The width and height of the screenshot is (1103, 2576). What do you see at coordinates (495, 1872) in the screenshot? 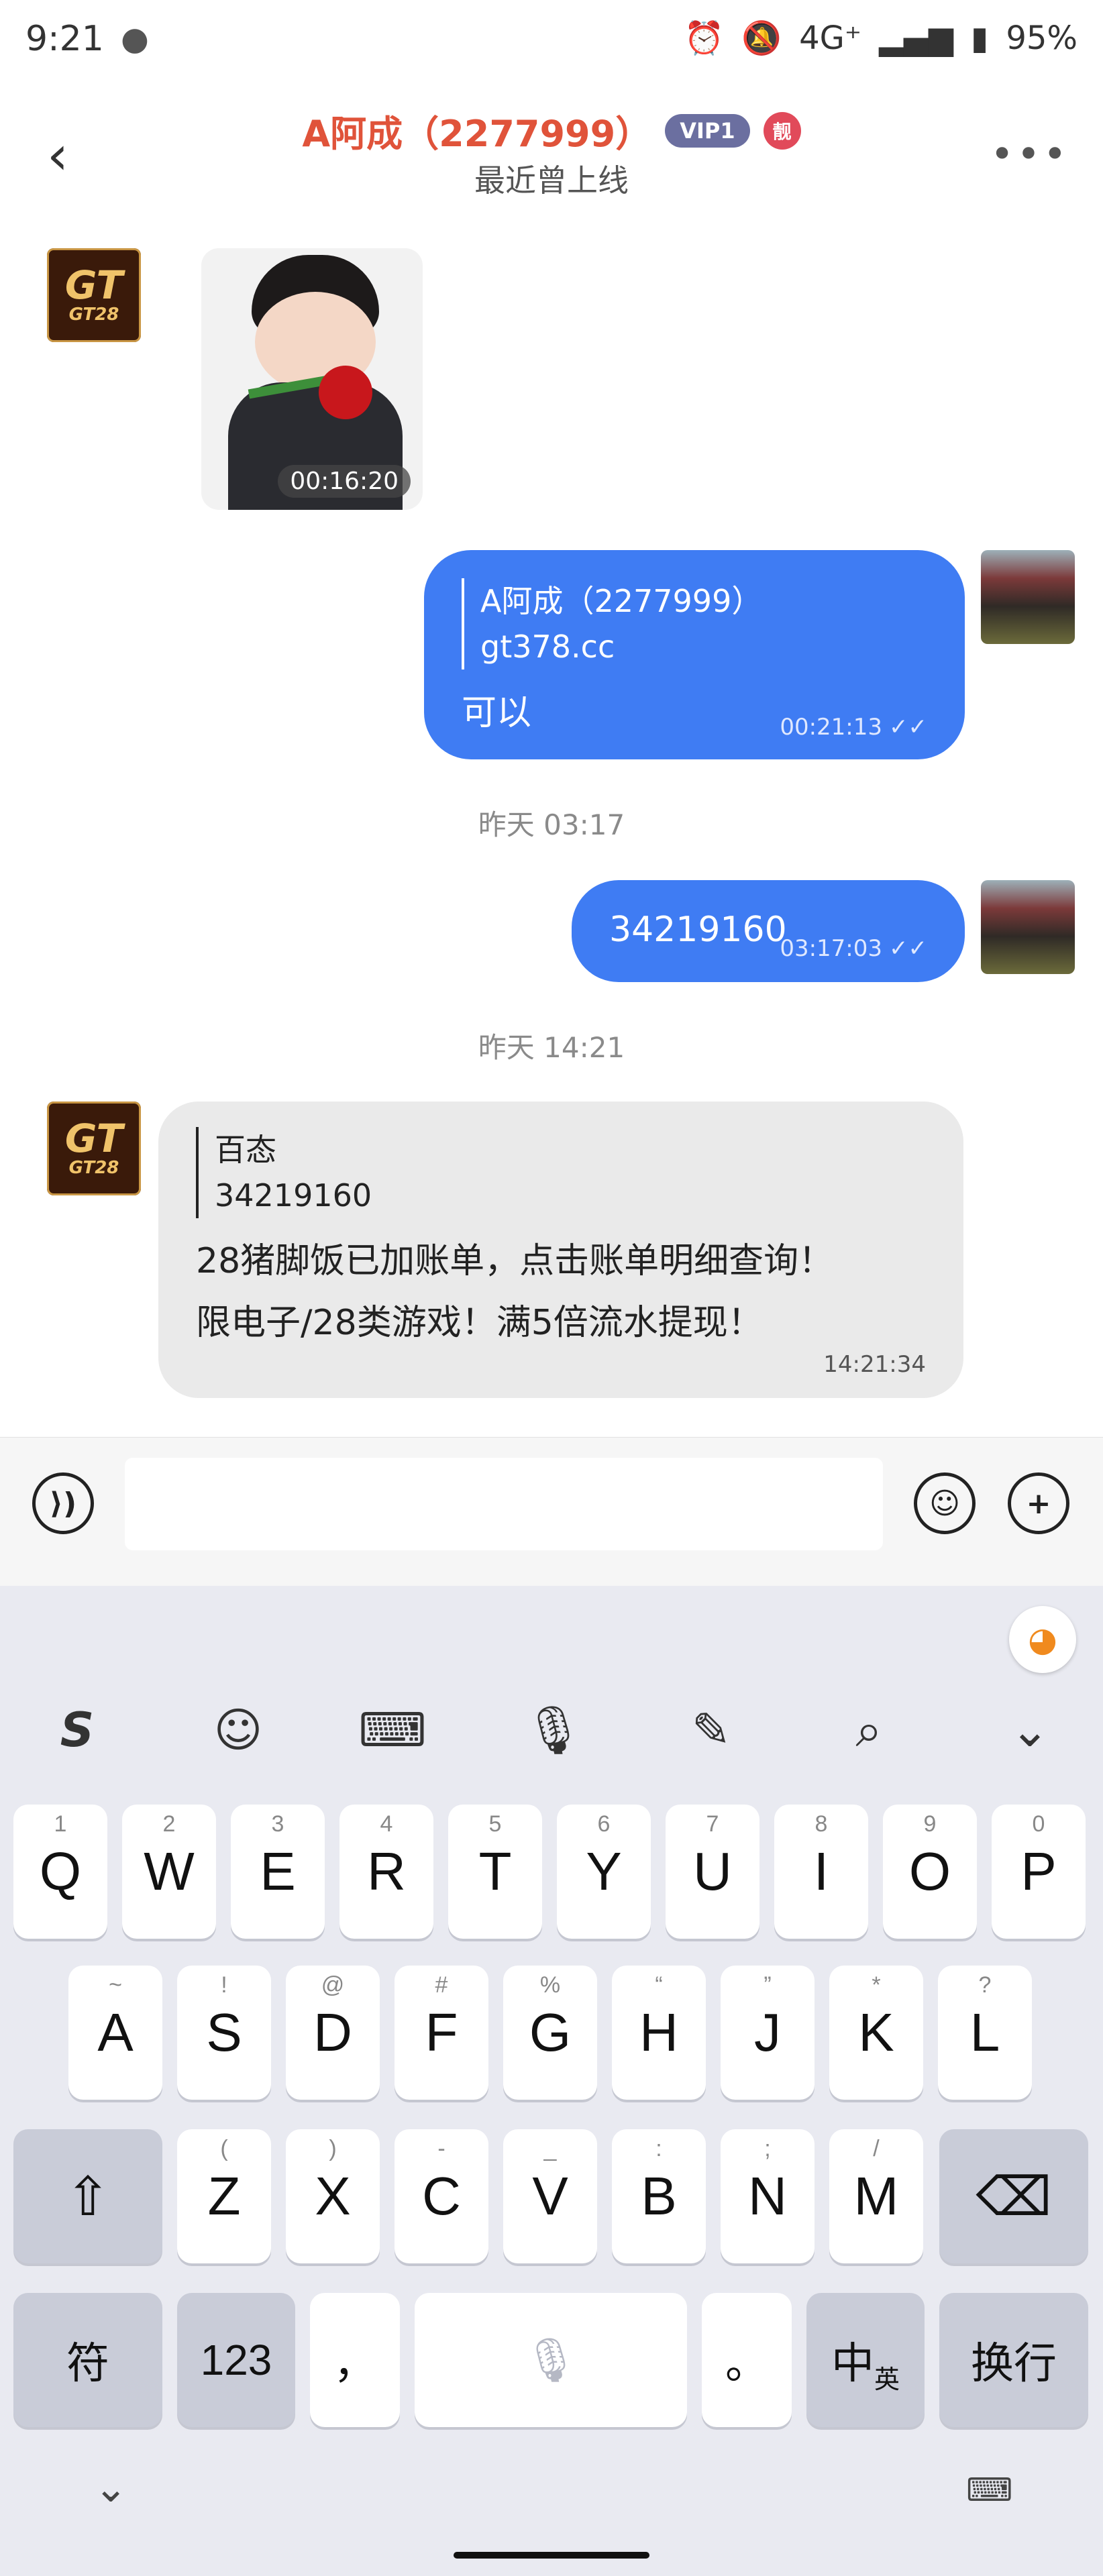
I see `key-t: 5T` at bounding box center [495, 1872].